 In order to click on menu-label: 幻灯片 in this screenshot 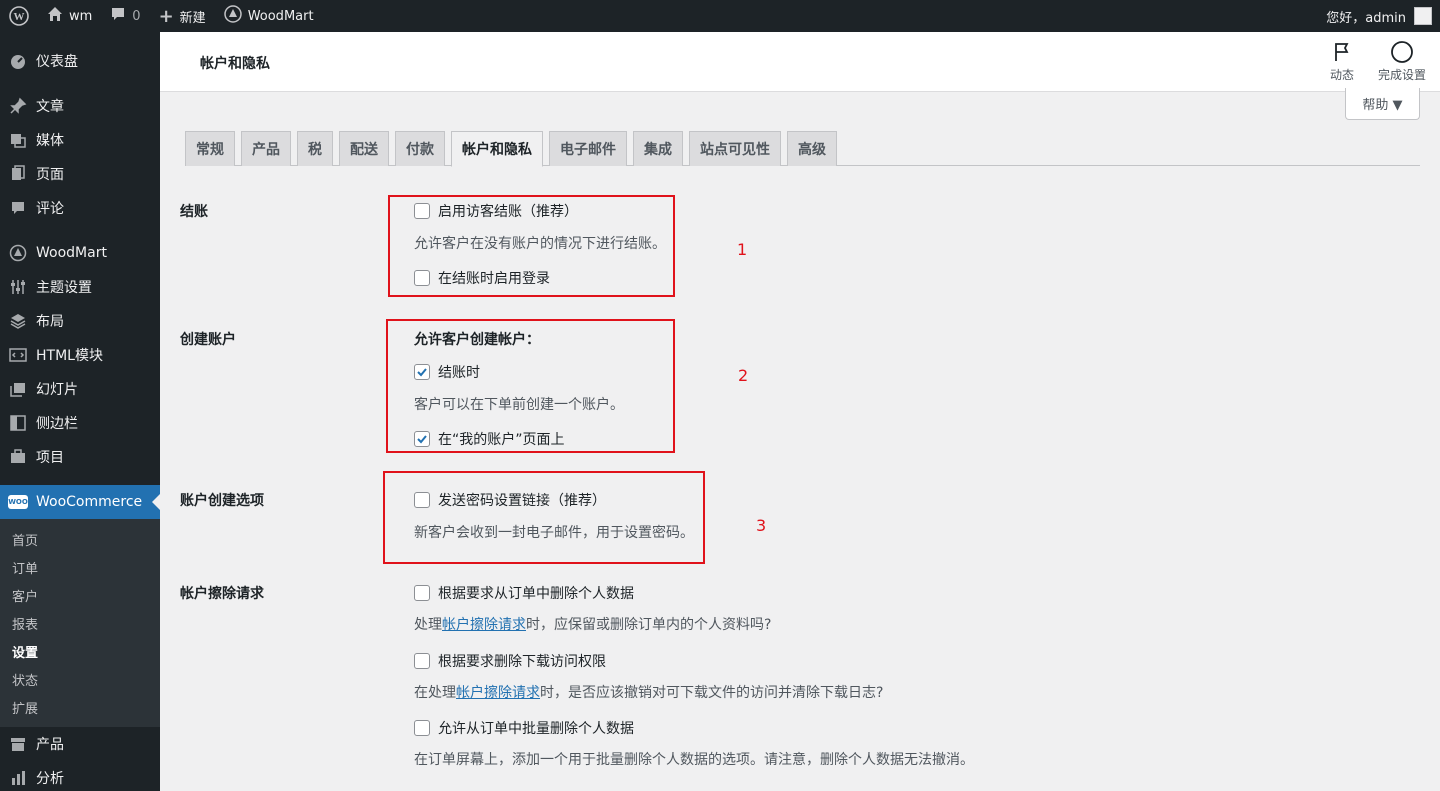, I will do `click(57, 390)`.